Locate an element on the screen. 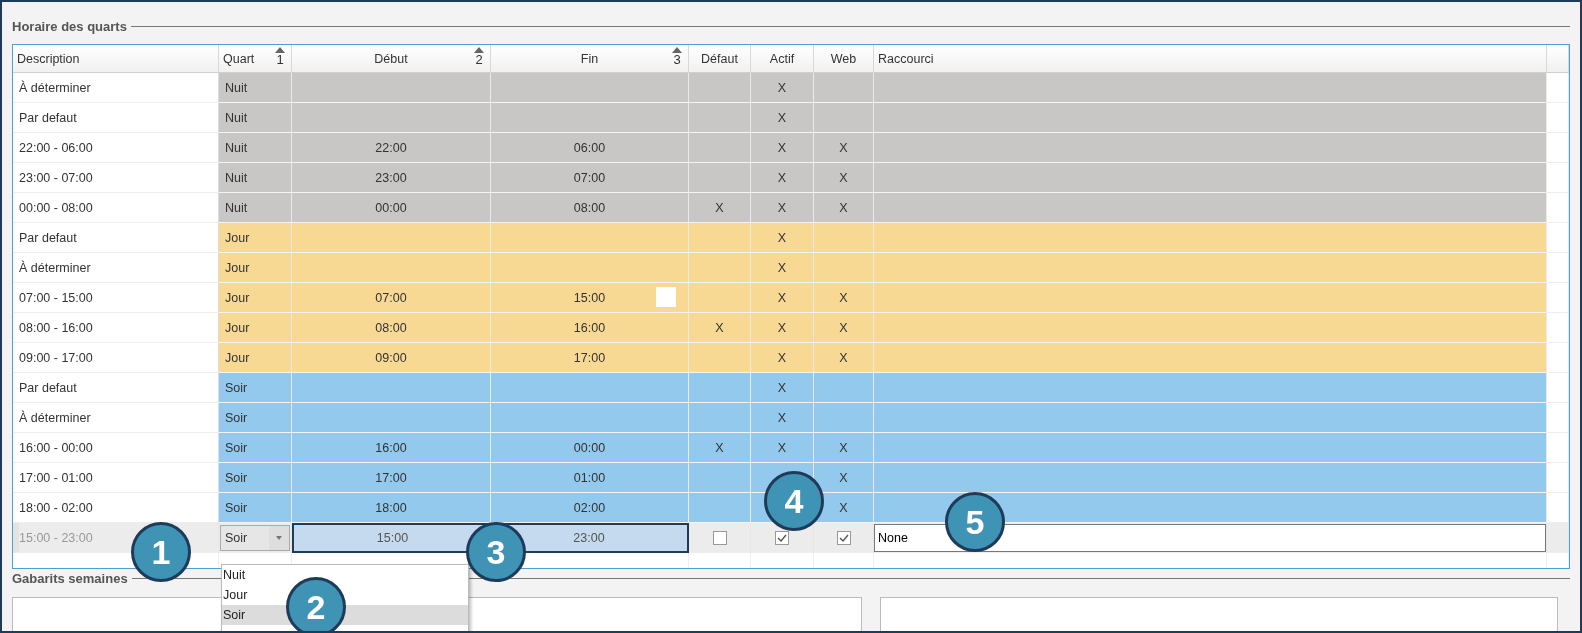 This screenshot has height=633, width=1582. table-cell: 06:00 is located at coordinates (590, 148).